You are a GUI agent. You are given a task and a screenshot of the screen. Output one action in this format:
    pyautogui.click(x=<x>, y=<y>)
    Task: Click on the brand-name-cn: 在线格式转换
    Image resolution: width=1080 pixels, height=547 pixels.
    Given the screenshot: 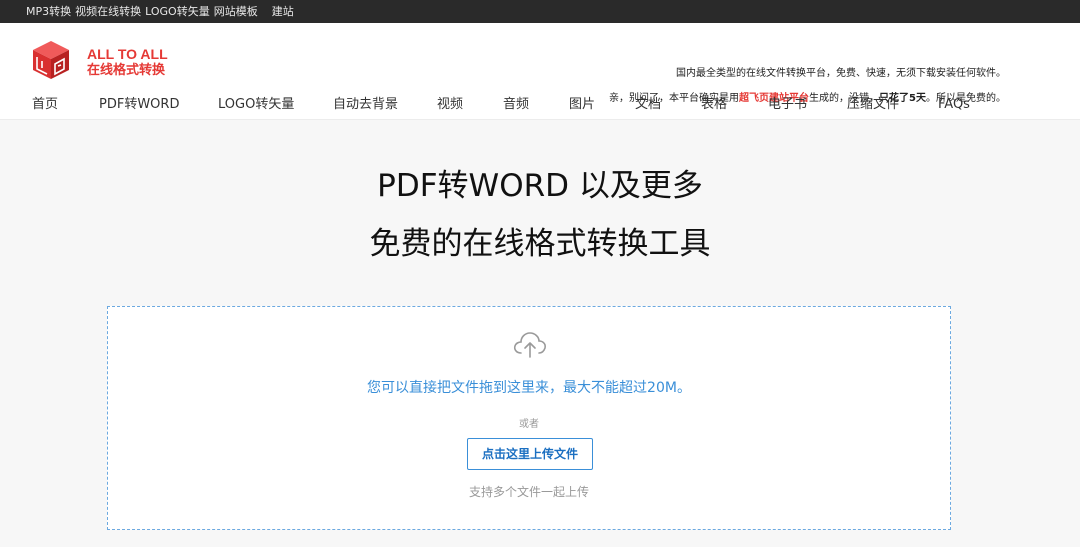 What is the action you would take?
    pyautogui.click(x=126, y=70)
    